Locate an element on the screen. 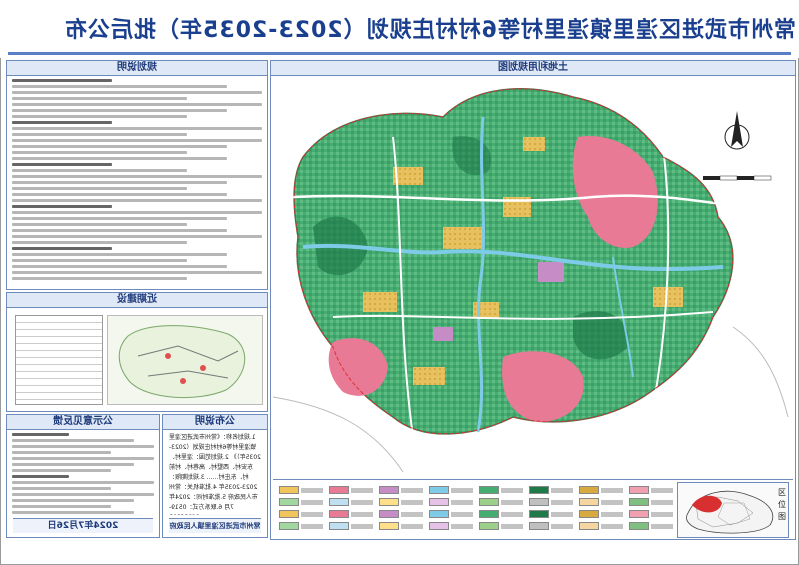 This screenshot has height=565, width=799. legend-grid is located at coordinates (479, 510).